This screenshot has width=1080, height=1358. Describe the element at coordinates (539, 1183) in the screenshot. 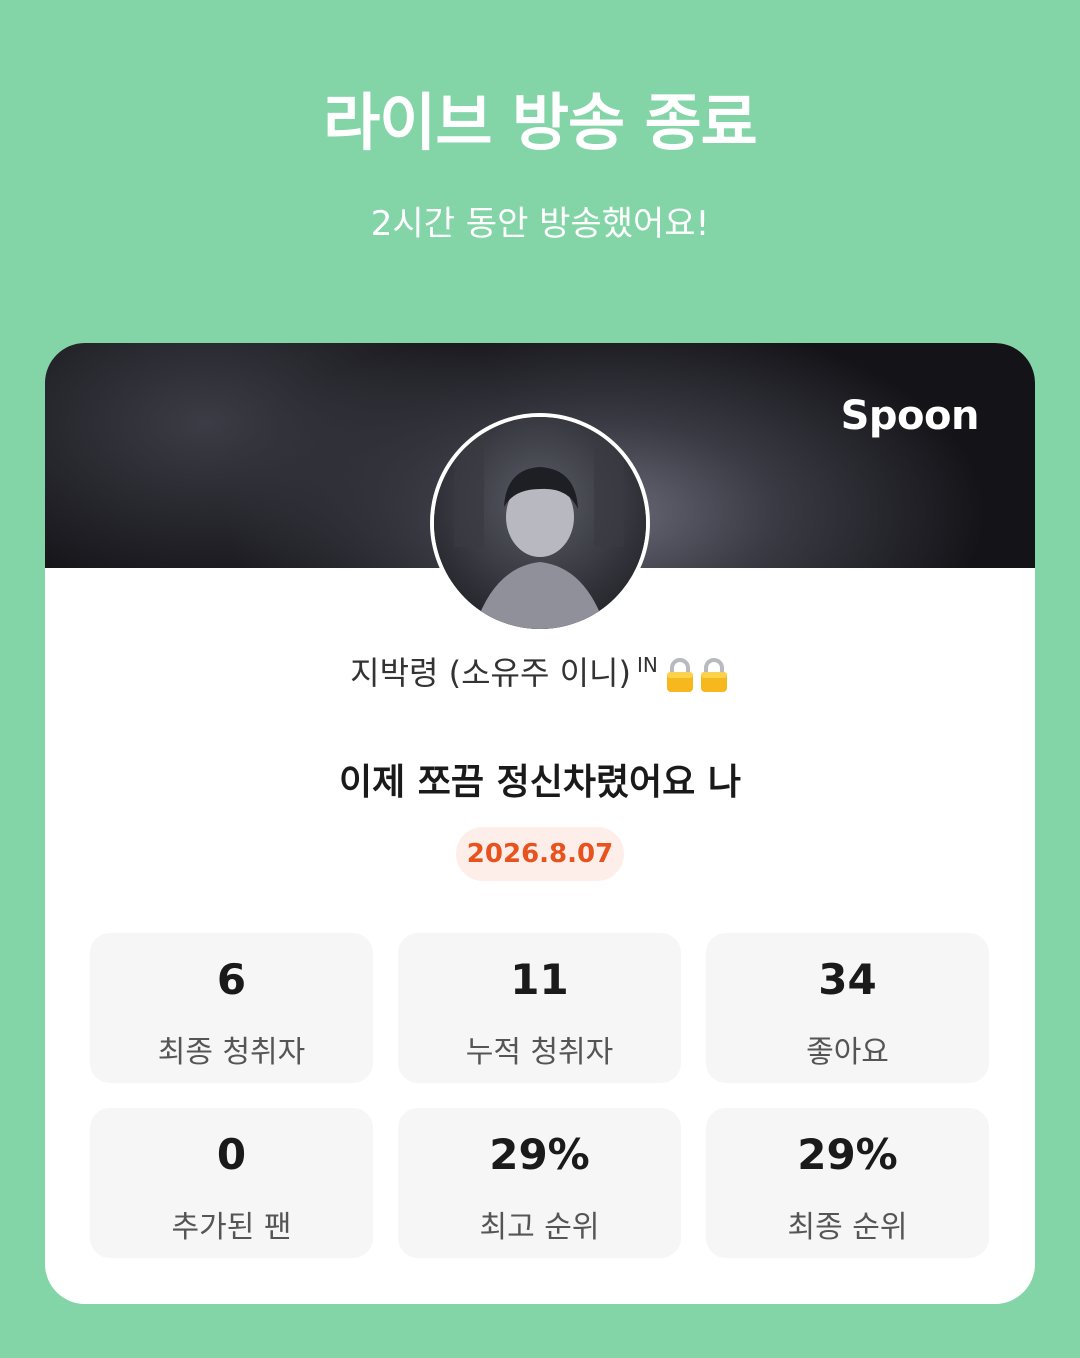

I see `stat-top-rank: 29% 최고 순위` at that location.